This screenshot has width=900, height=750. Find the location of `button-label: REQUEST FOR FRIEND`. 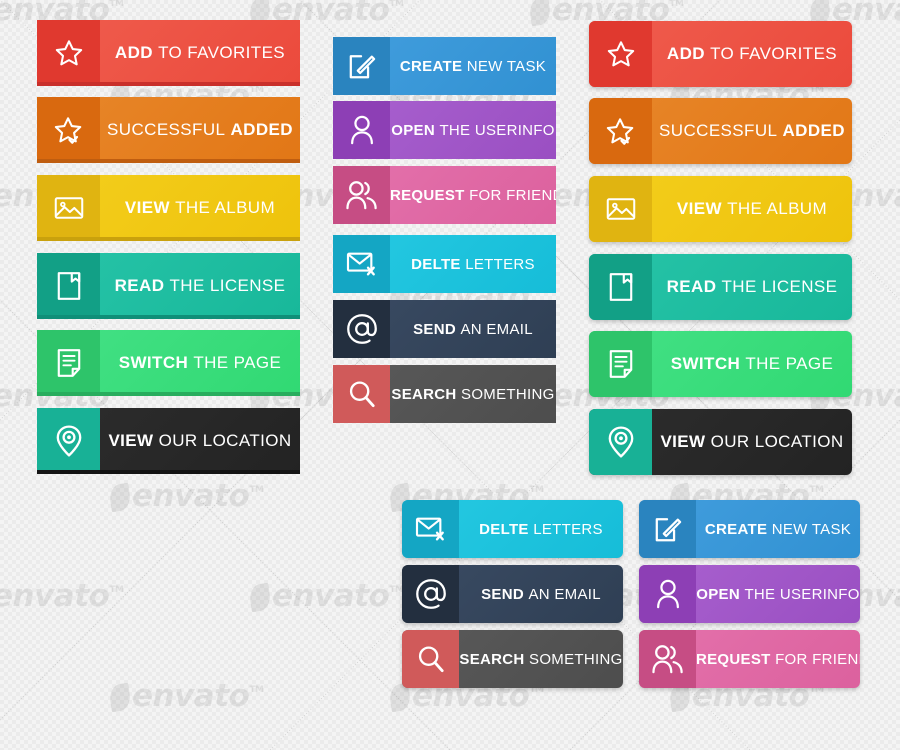

button-label: REQUEST FOR FRIEND is located at coordinates (778, 659).